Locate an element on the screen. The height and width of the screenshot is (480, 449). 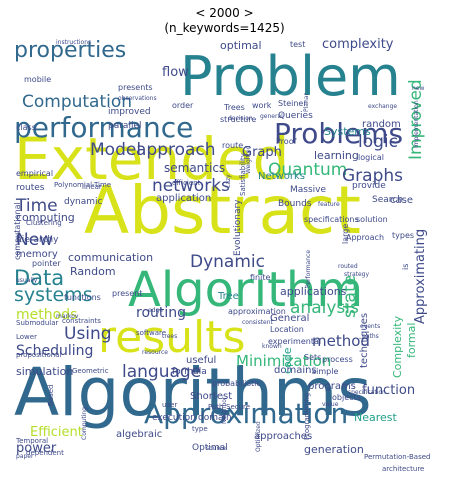
cloud-word: mobile is located at coordinates (38, 79).